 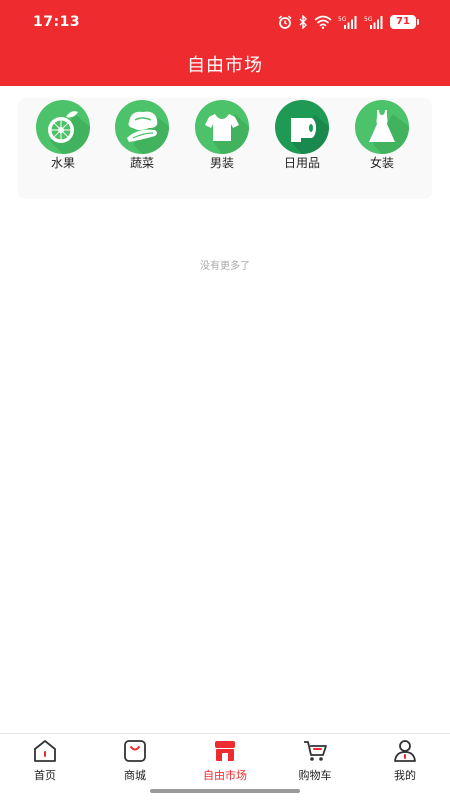 What do you see at coordinates (302, 127) in the screenshot?
I see `toilet-paper-icon` at bounding box center [302, 127].